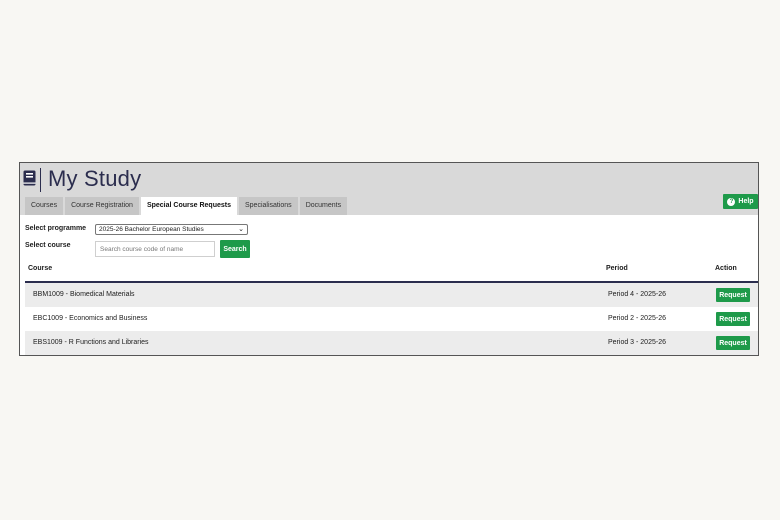 The image size is (780, 520). I want to click on tab-special-course-requests: Special Course Requests, so click(188, 206).